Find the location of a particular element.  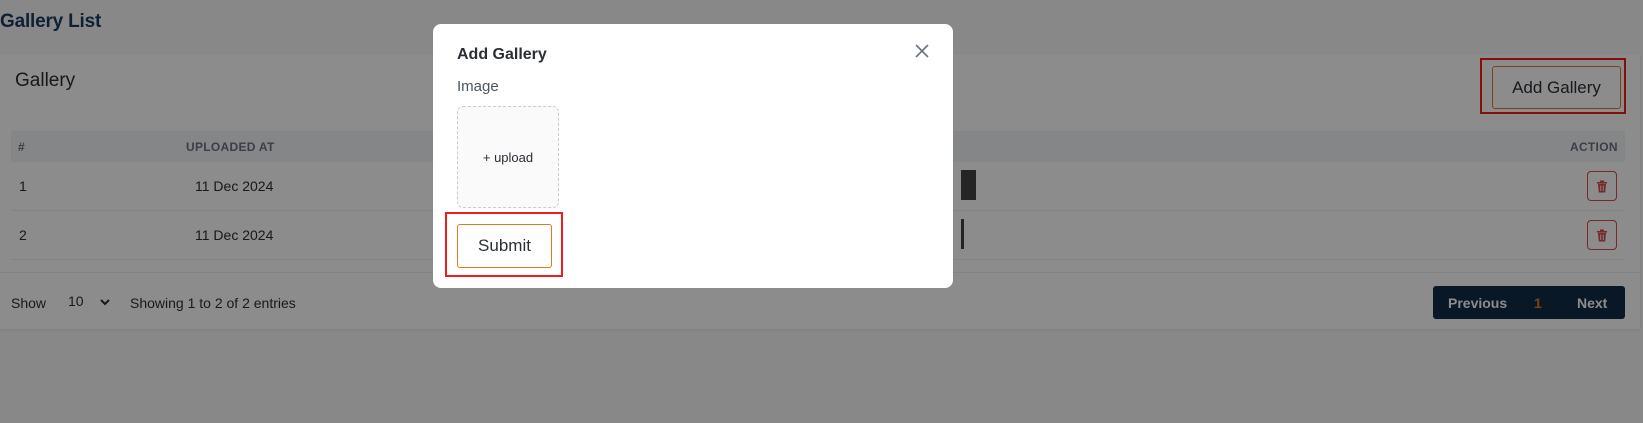

image-label: Image is located at coordinates (478, 86).